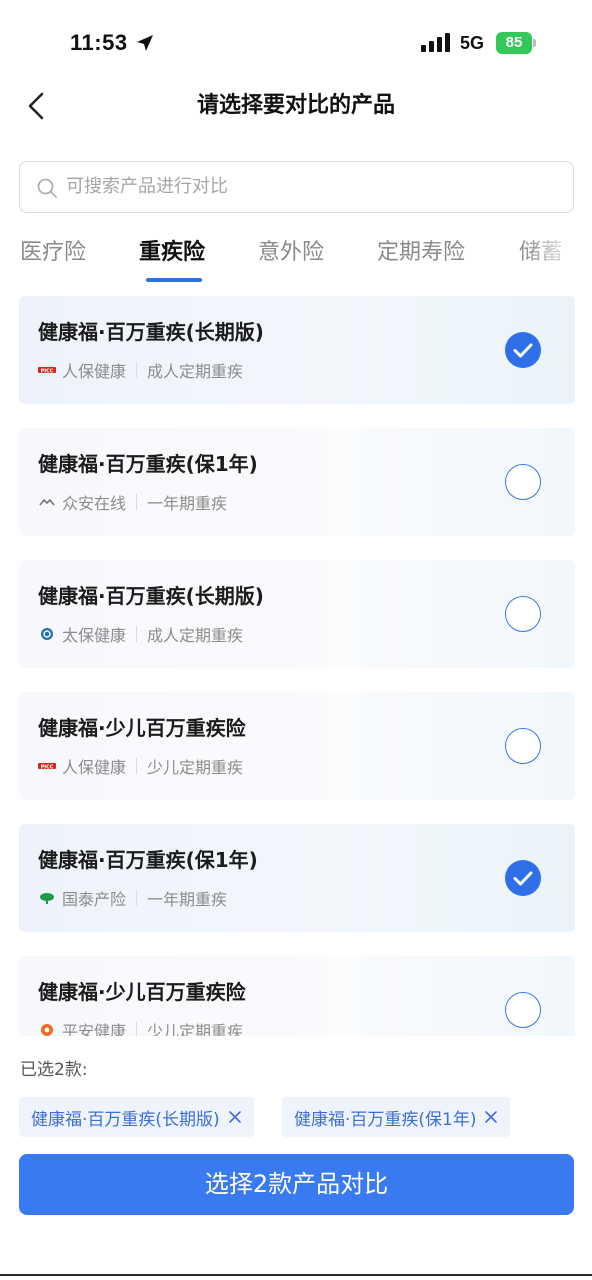  What do you see at coordinates (295, 105) in the screenshot?
I see `page-title: 请选择要对比的产品` at bounding box center [295, 105].